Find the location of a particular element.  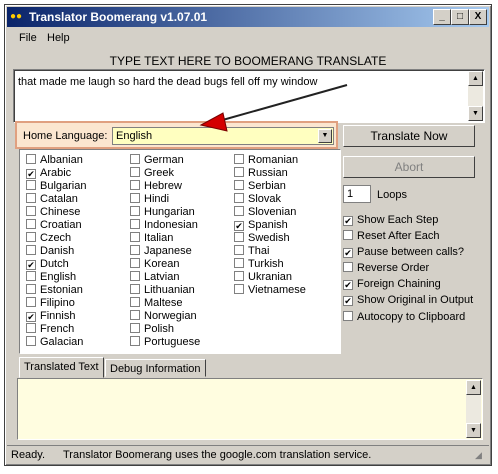

language-checkbox-greek: Greek is located at coordinates (152, 173).